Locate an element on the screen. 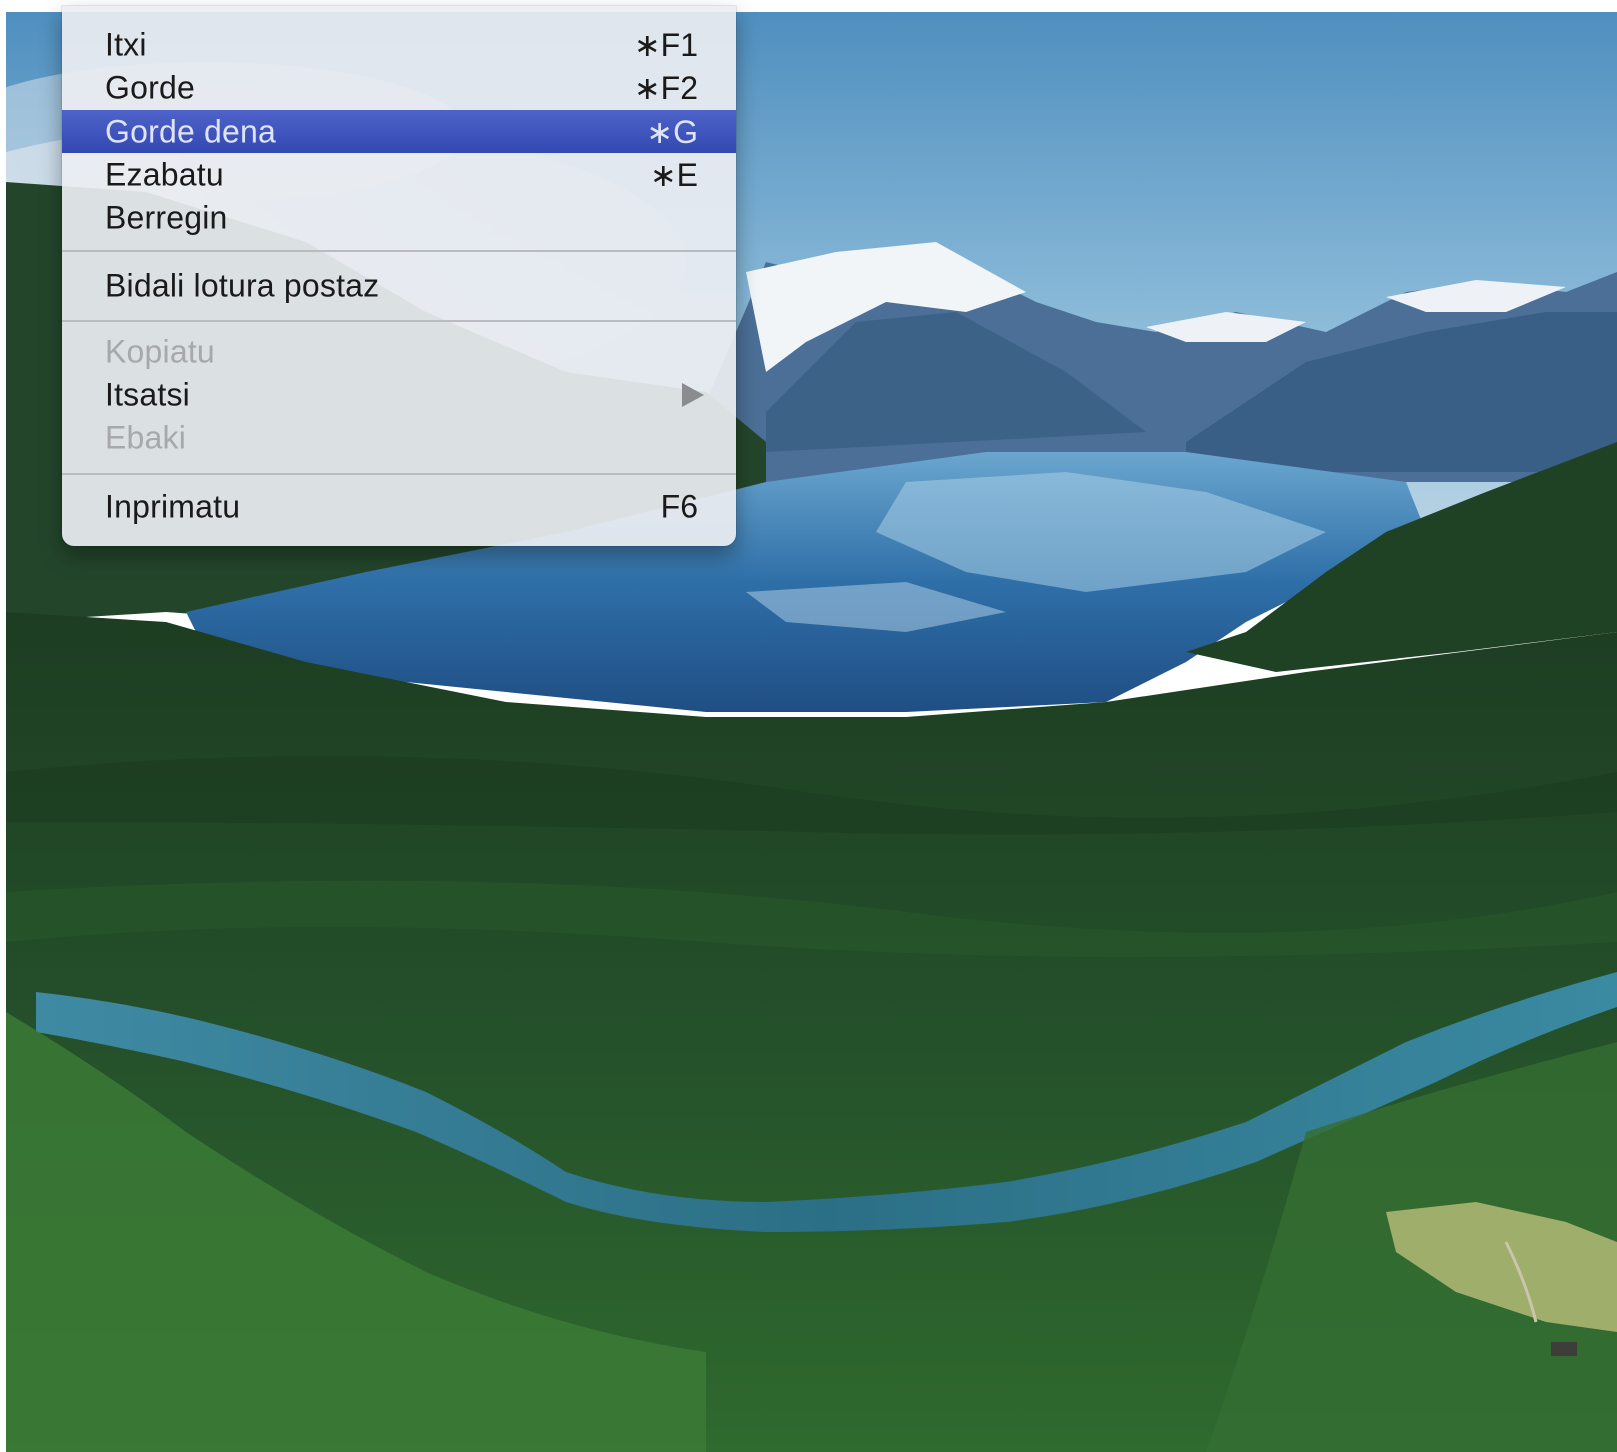 This screenshot has height=1452, width=1617. menu-item-inprimatu: Inprimatu F6 is located at coordinates (399, 506).